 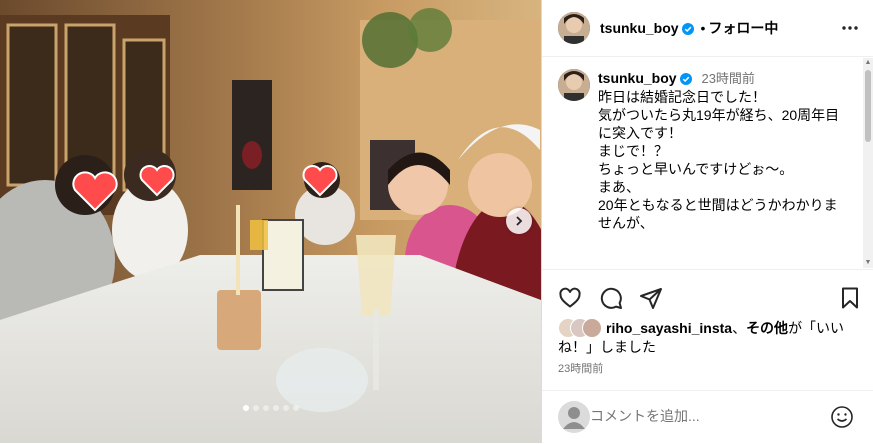 I want to click on caption-line: 昨日は結婚記念日でした！, so click(x=682, y=97).